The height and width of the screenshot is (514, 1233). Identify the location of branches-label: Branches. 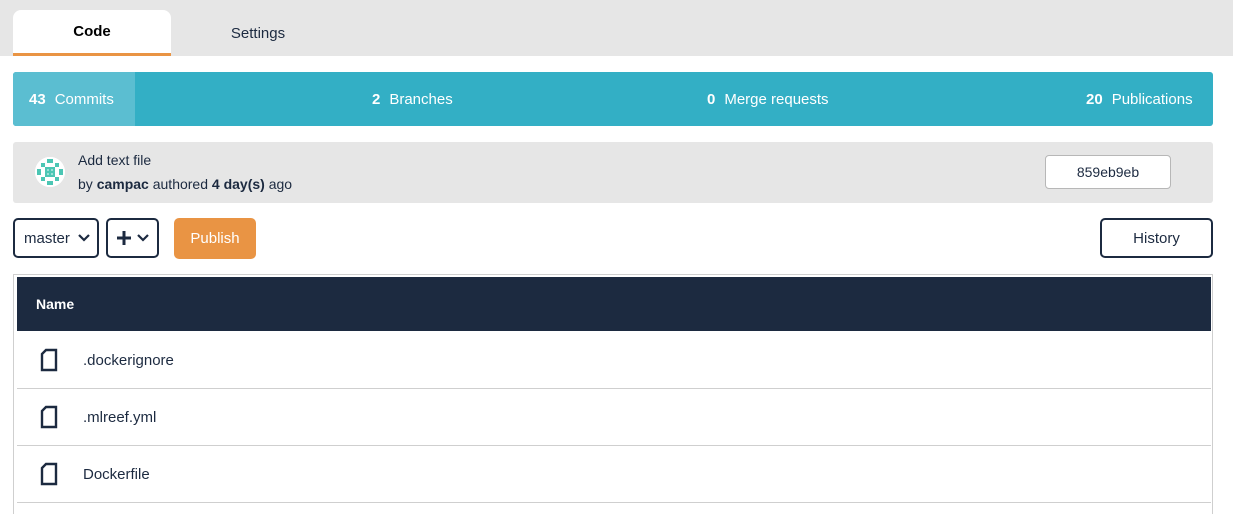
(421, 99).